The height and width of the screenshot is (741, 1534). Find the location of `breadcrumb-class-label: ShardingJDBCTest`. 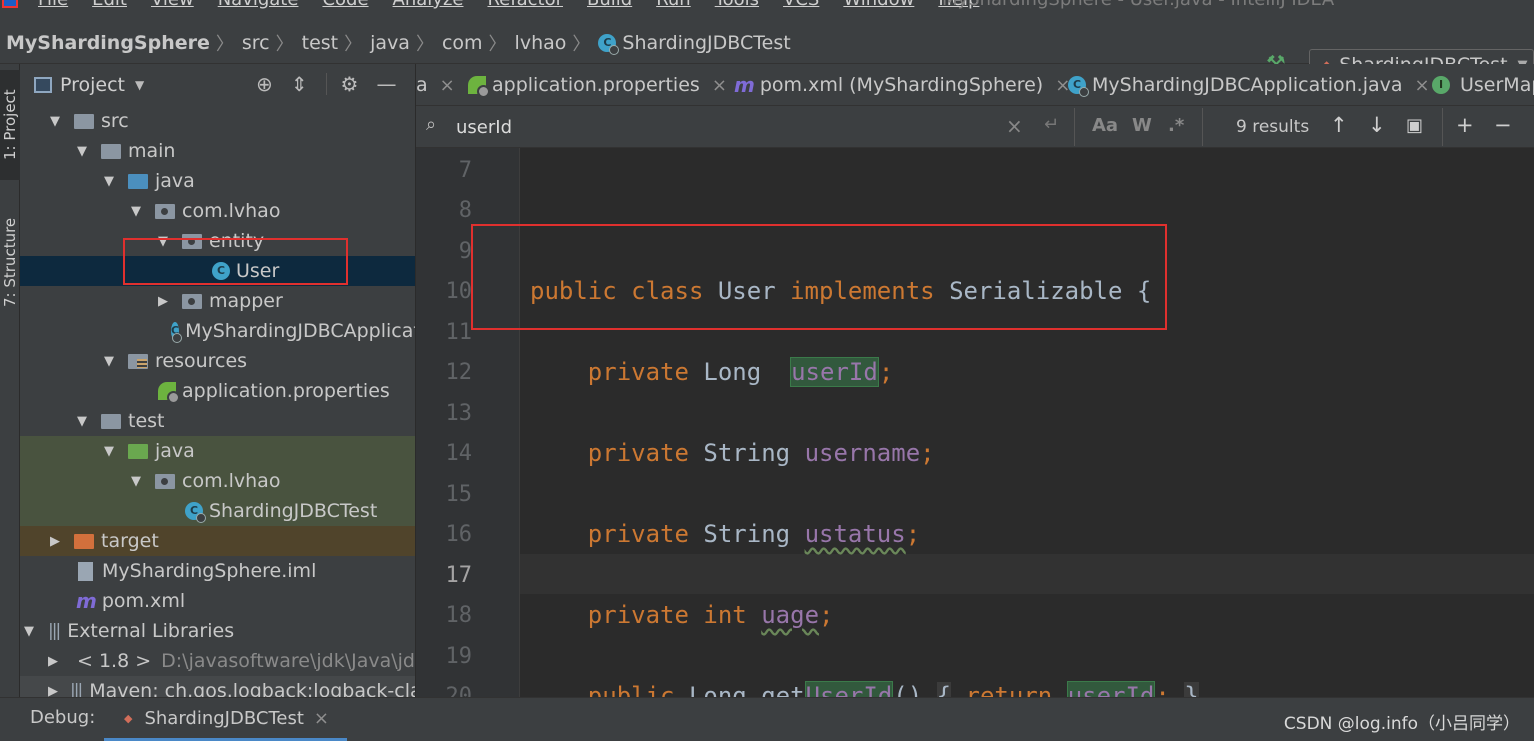

breadcrumb-class-label: ShardingJDBCTest is located at coordinates (706, 43).